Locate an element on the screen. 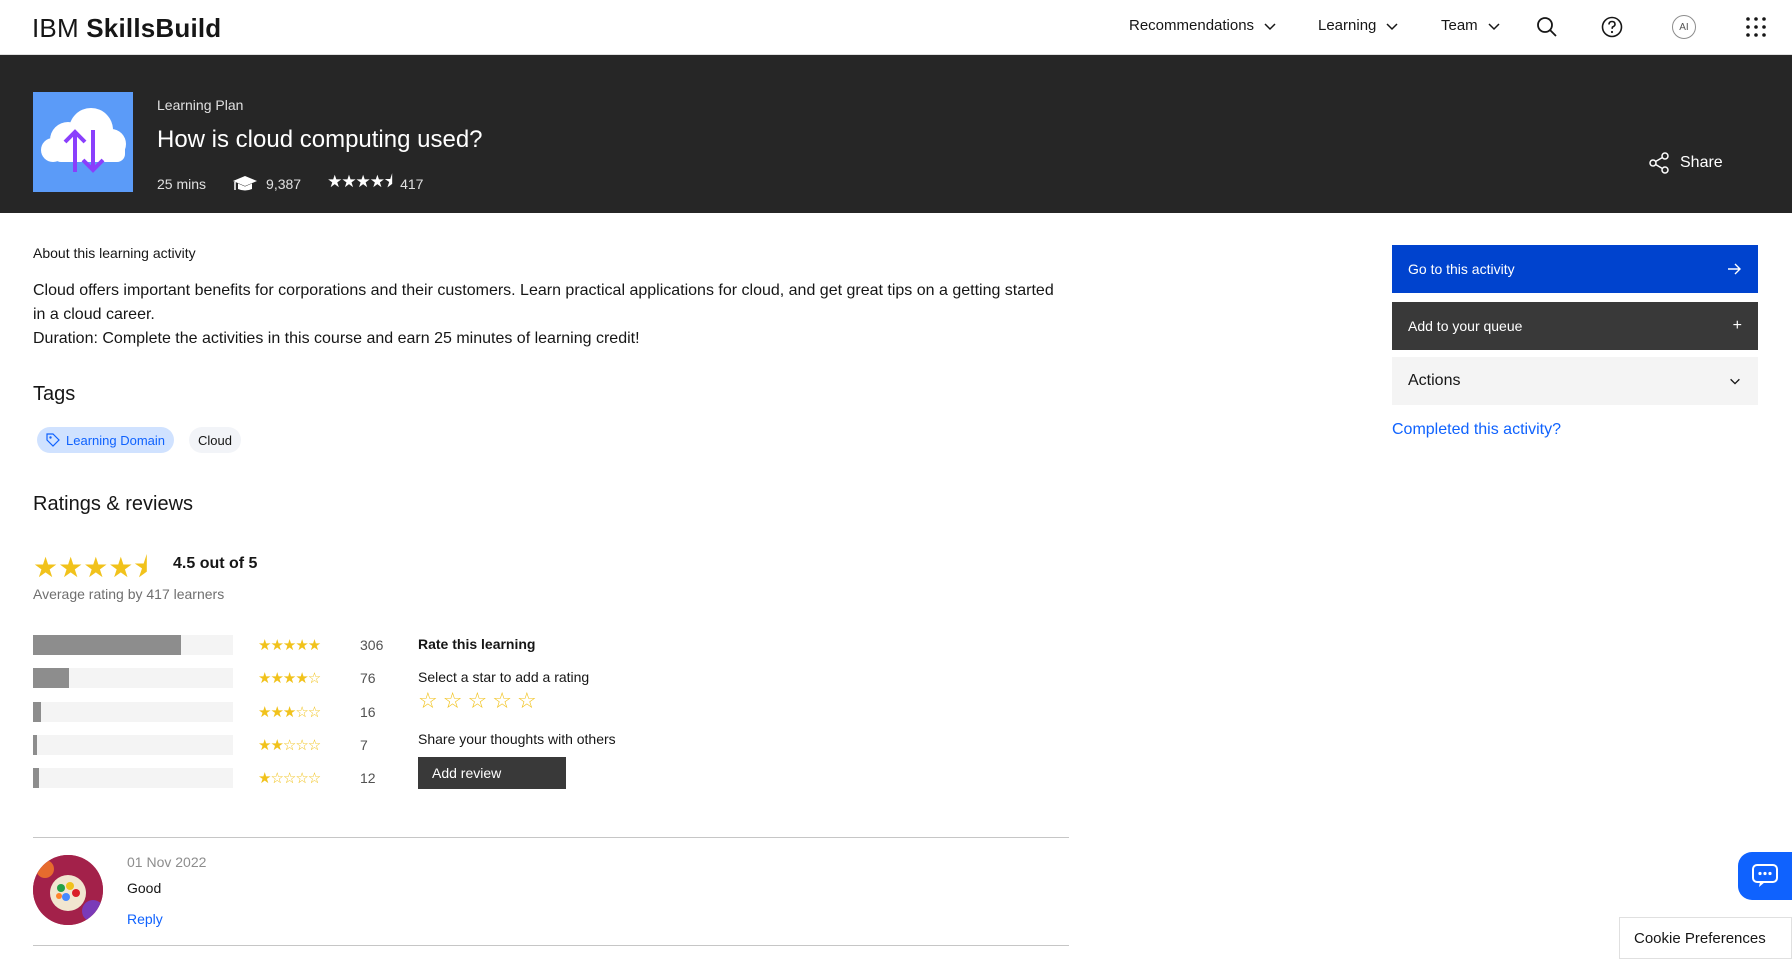 This screenshot has height=959, width=1792. tag-learning-domain: Learning Domain is located at coordinates (106, 440).